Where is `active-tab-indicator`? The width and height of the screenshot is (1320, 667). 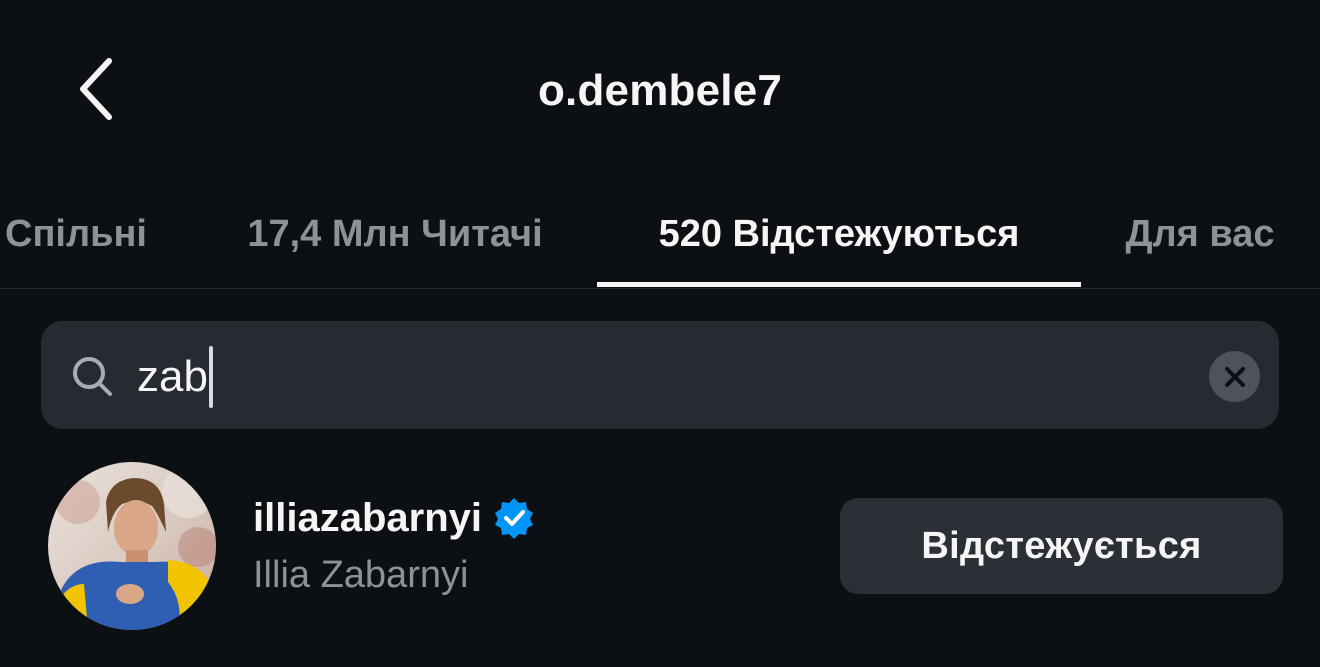 active-tab-indicator is located at coordinates (839, 284).